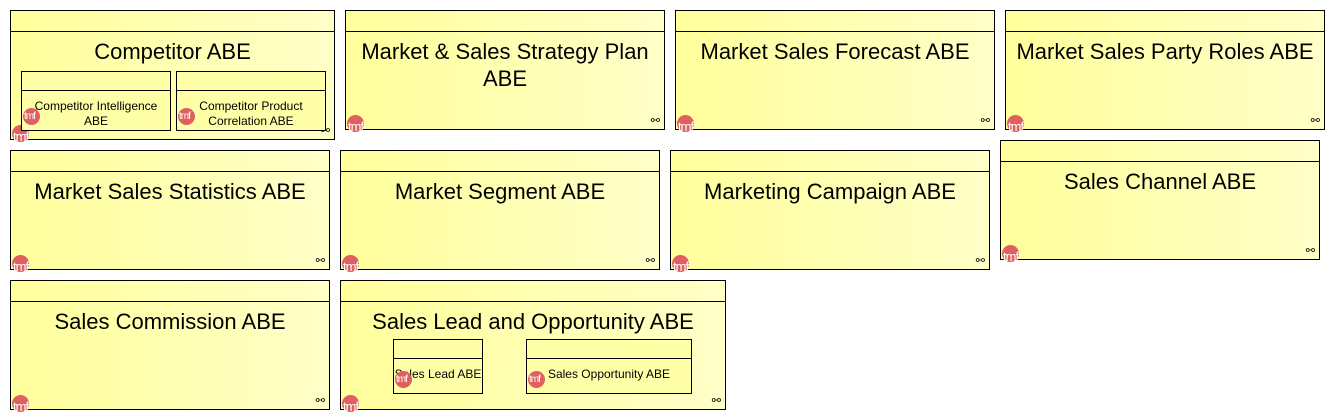  I want to click on abe-box: Market Sales Forecast ABE tmf ⚯, so click(835, 72).